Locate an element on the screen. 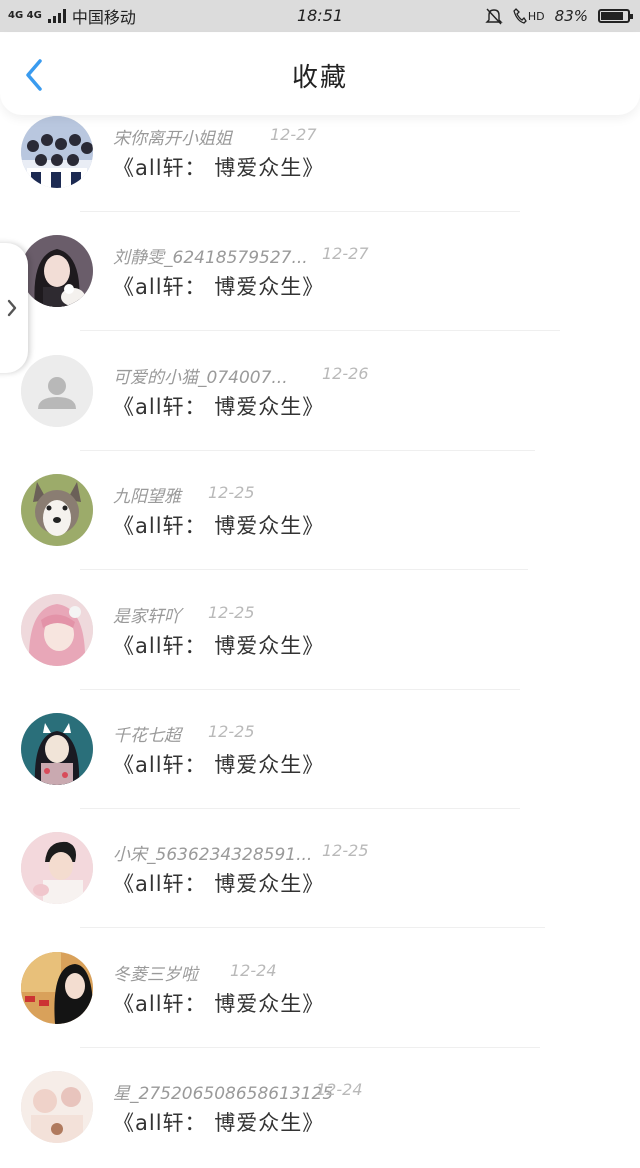 The height and width of the screenshot is (1168, 640). pastel-art-avatar is located at coordinates (57, 1107).